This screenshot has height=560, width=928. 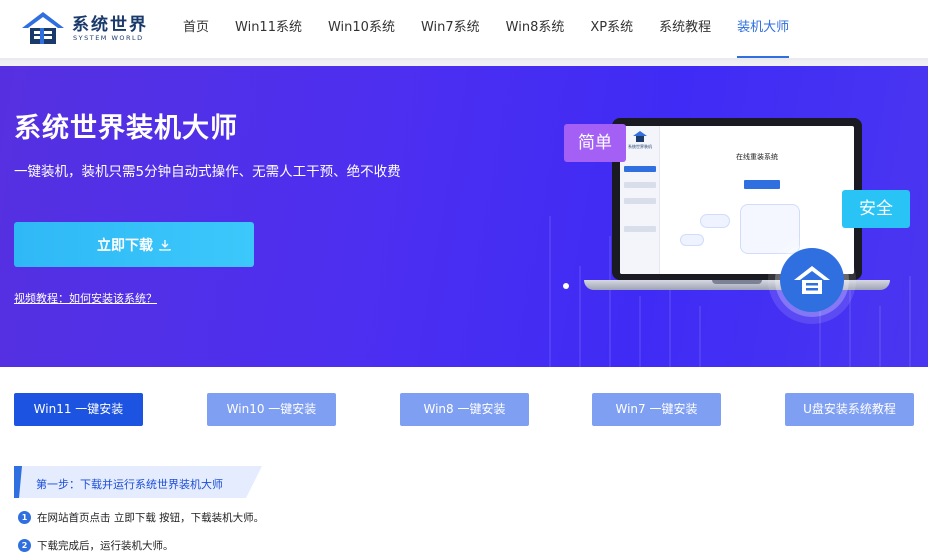 What do you see at coordinates (85, 298) in the screenshot?
I see `video-tutorial-link: 视频教程：如何安装该系统？` at bounding box center [85, 298].